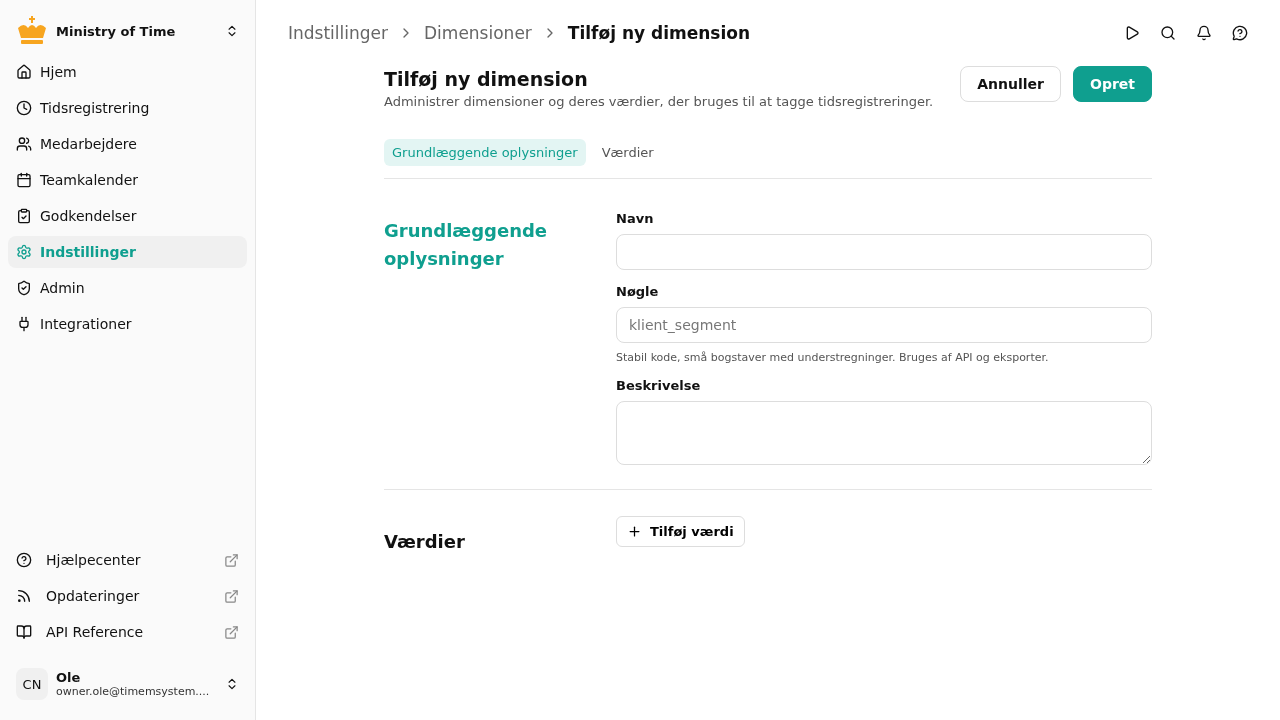 This screenshot has height=720, width=1280. Describe the element at coordinates (425, 542) in the screenshot. I see `section-heading: Værdier` at that location.